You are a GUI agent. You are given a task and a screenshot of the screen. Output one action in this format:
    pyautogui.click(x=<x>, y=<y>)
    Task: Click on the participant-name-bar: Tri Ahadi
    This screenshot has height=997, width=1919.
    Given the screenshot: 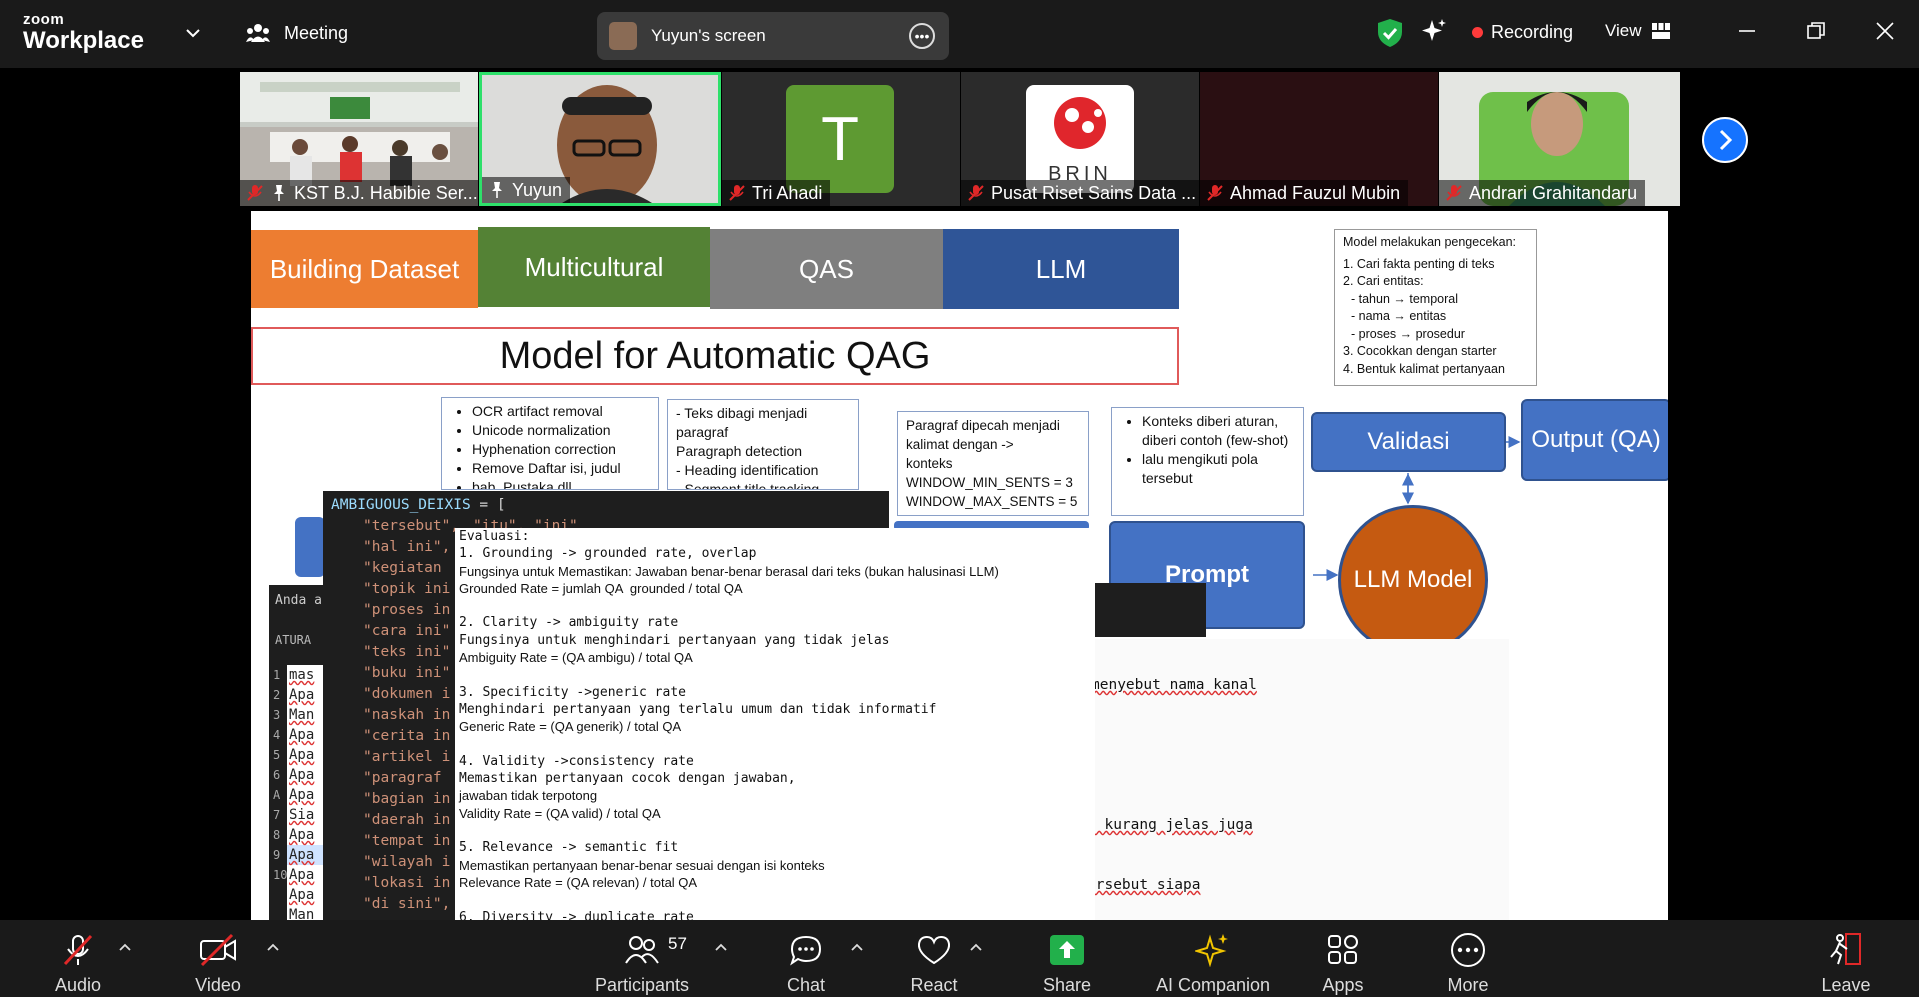 What is the action you would take?
    pyautogui.click(x=776, y=193)
    